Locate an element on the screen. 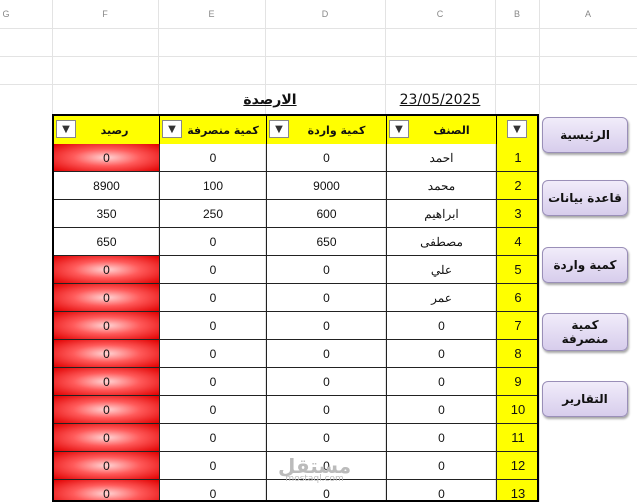 Image resolution: width=637 pixels, height=502 pixels. received-cell: 650 is located at coordinates (327, 242).